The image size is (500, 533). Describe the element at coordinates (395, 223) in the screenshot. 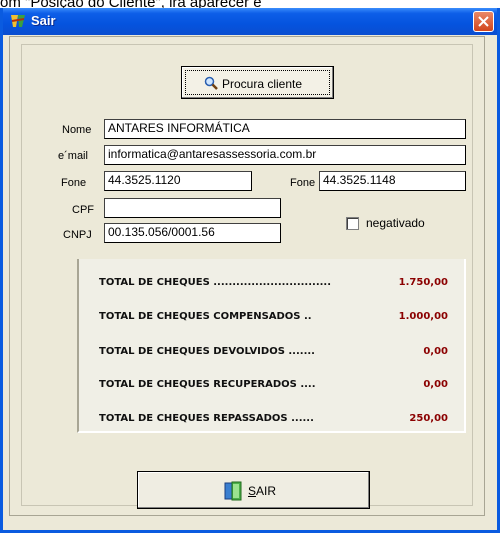

I see `negativado-label: negativado` at that location.